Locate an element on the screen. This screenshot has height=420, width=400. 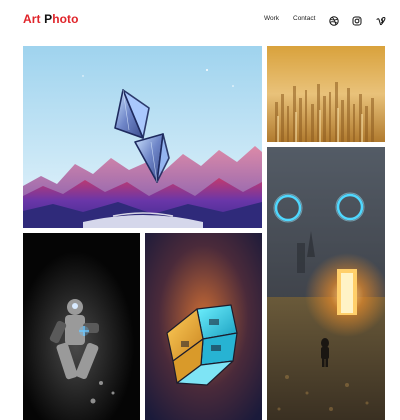
logo-text-p: P is located at coordinates (46, 19).